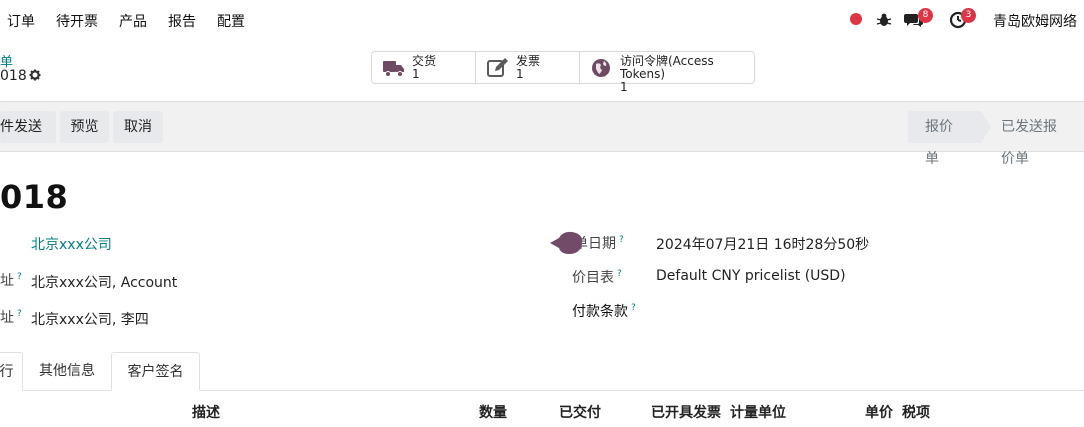  Describe the element at coordinates (624, 87) in the screenshot. I see `access-tokens-count: 1` at that location.